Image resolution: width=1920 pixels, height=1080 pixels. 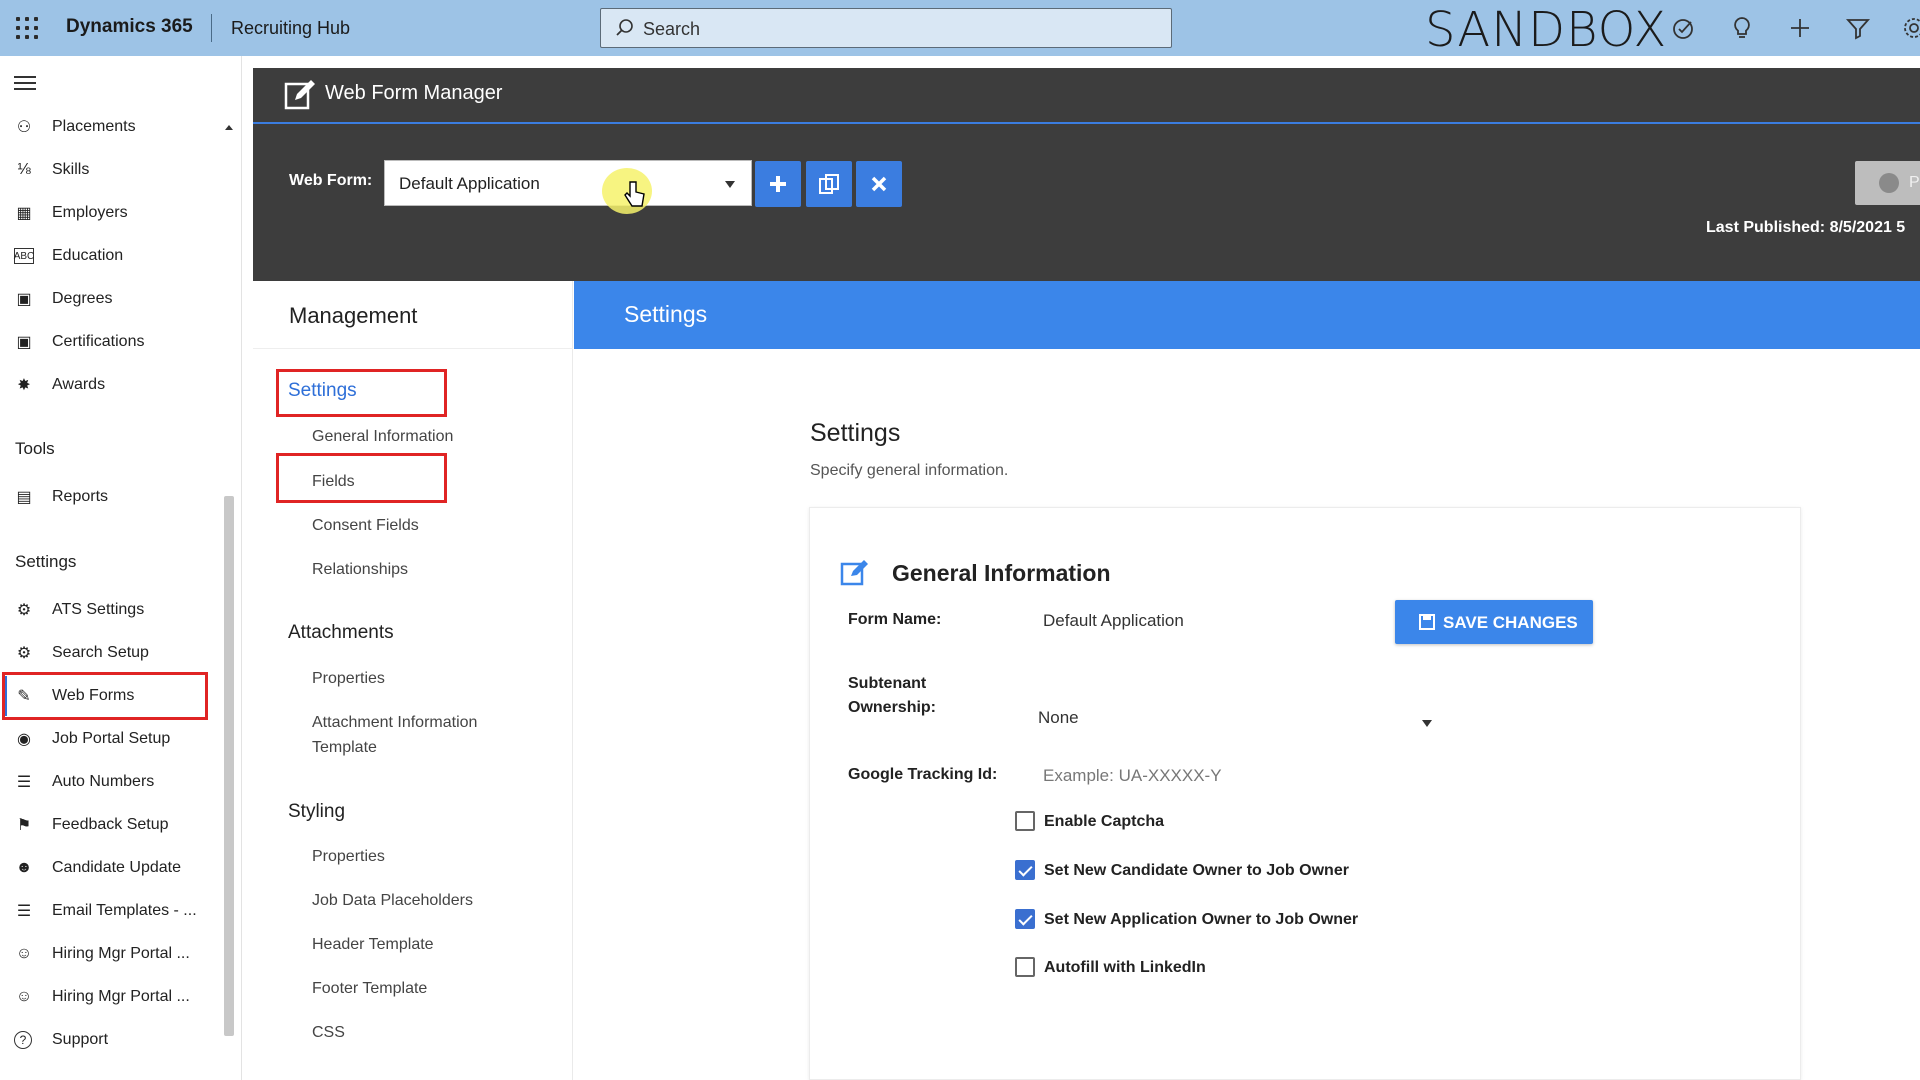 What do you see at coordinates (1742, 28) in the screenshot?
I see `lightbulb-icon` at bounding box center [1742, 28].